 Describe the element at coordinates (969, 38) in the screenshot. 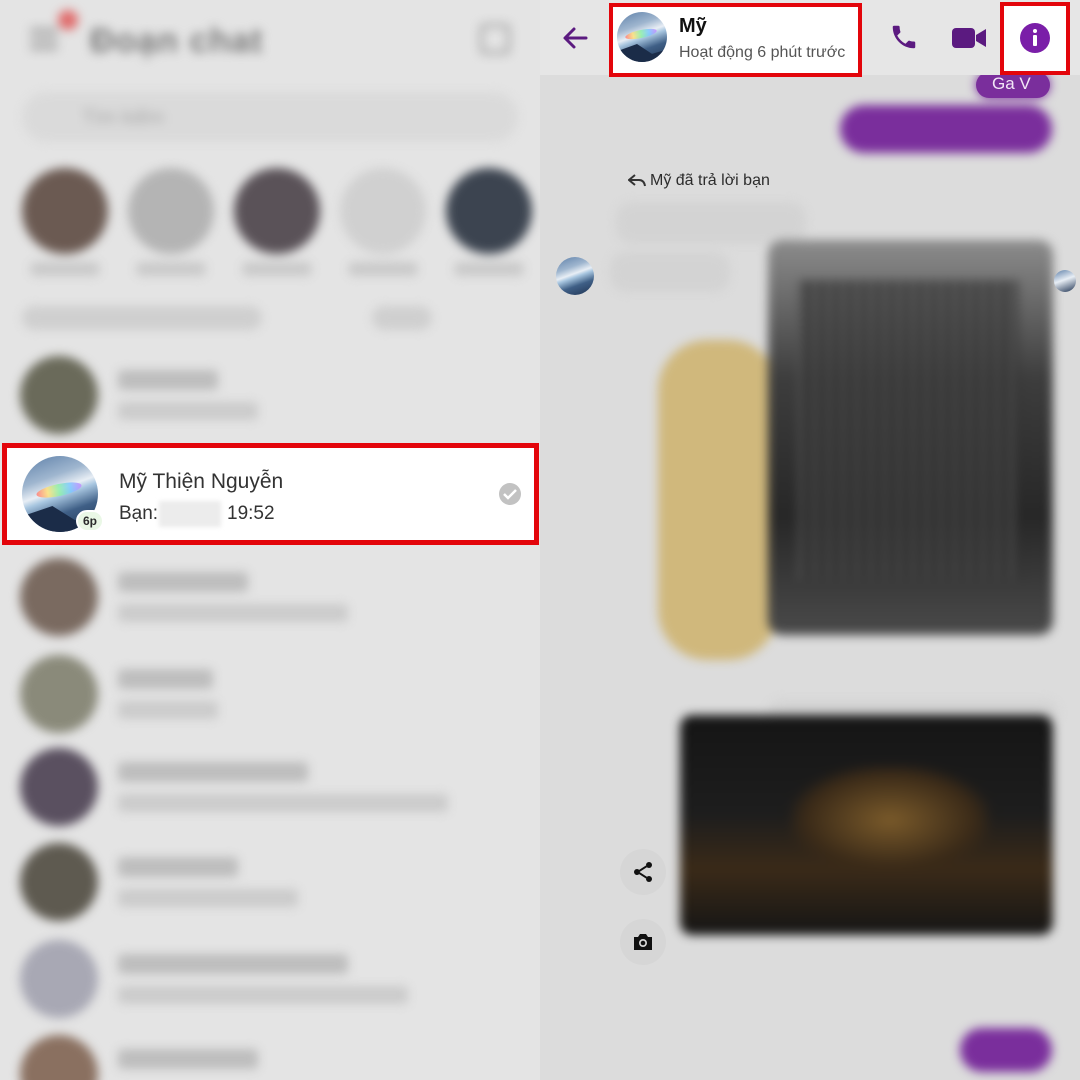

I see `video-camera-icon` at that location.